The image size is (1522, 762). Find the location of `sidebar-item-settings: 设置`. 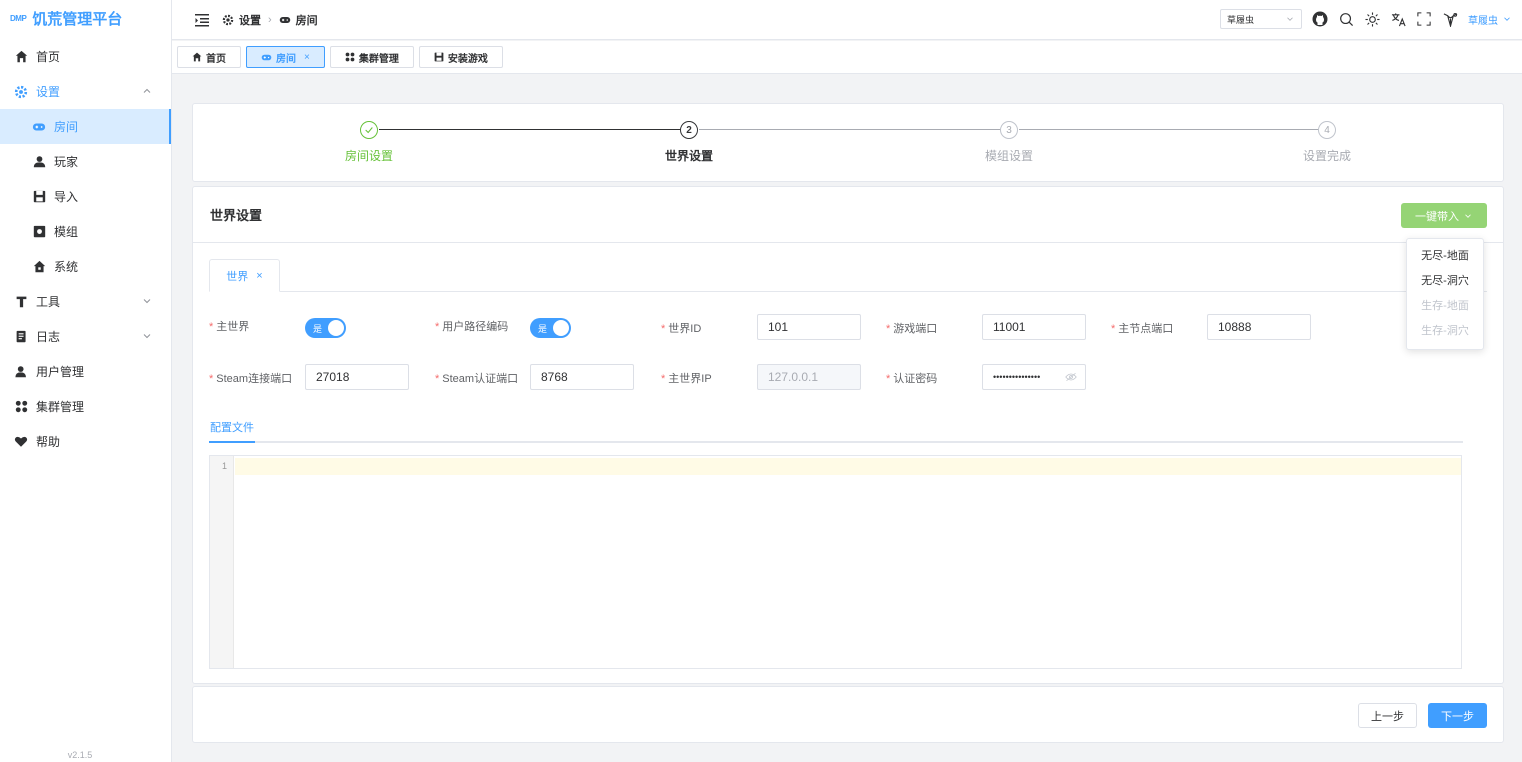

sidebar-item-settings: 设置 is located at coordinates (85, 91).